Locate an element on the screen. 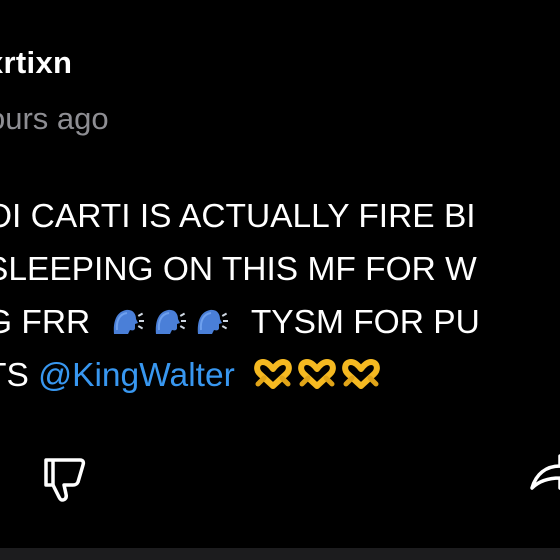  comment-line-text: OI CARTI IS ACTUALLY FIRE BI is located at coordinates (238, 216).